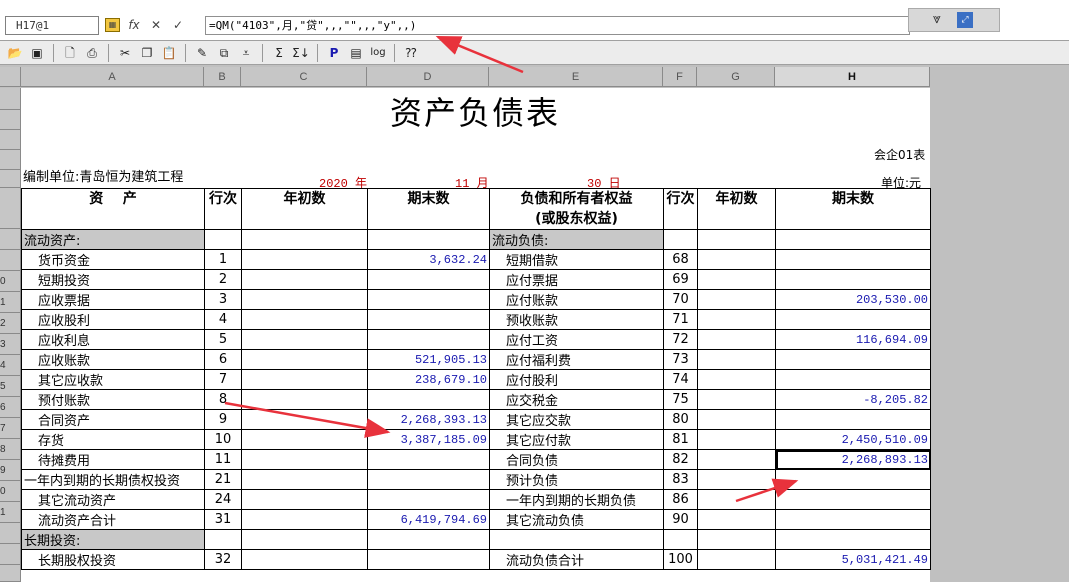 The width and height of the screenshot is (1069, 582). Describe the element at coordinates (307, 419) in the screenshot. I see `arrow-to-contract-asset` at that location.